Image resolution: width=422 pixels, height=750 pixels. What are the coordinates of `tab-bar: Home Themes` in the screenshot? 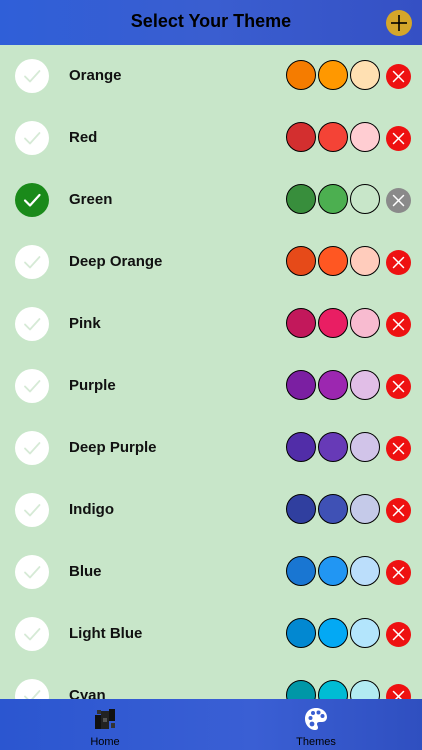 It's located at (211, 724).